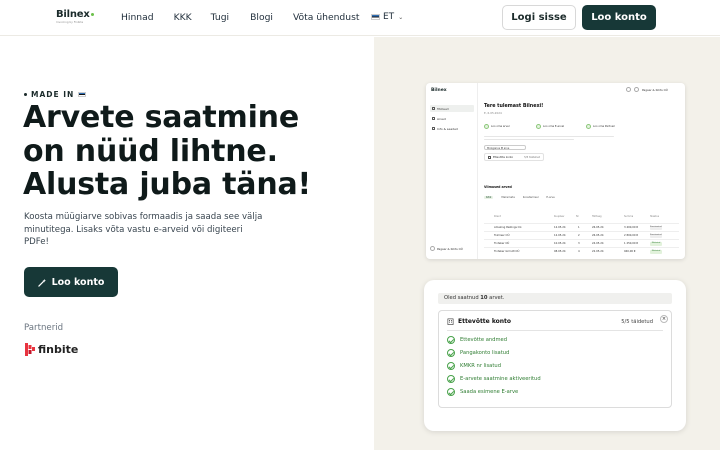 This screenshot has height=450, width=720. I want to click on app-col-header: Staatus, so click(655, 216).